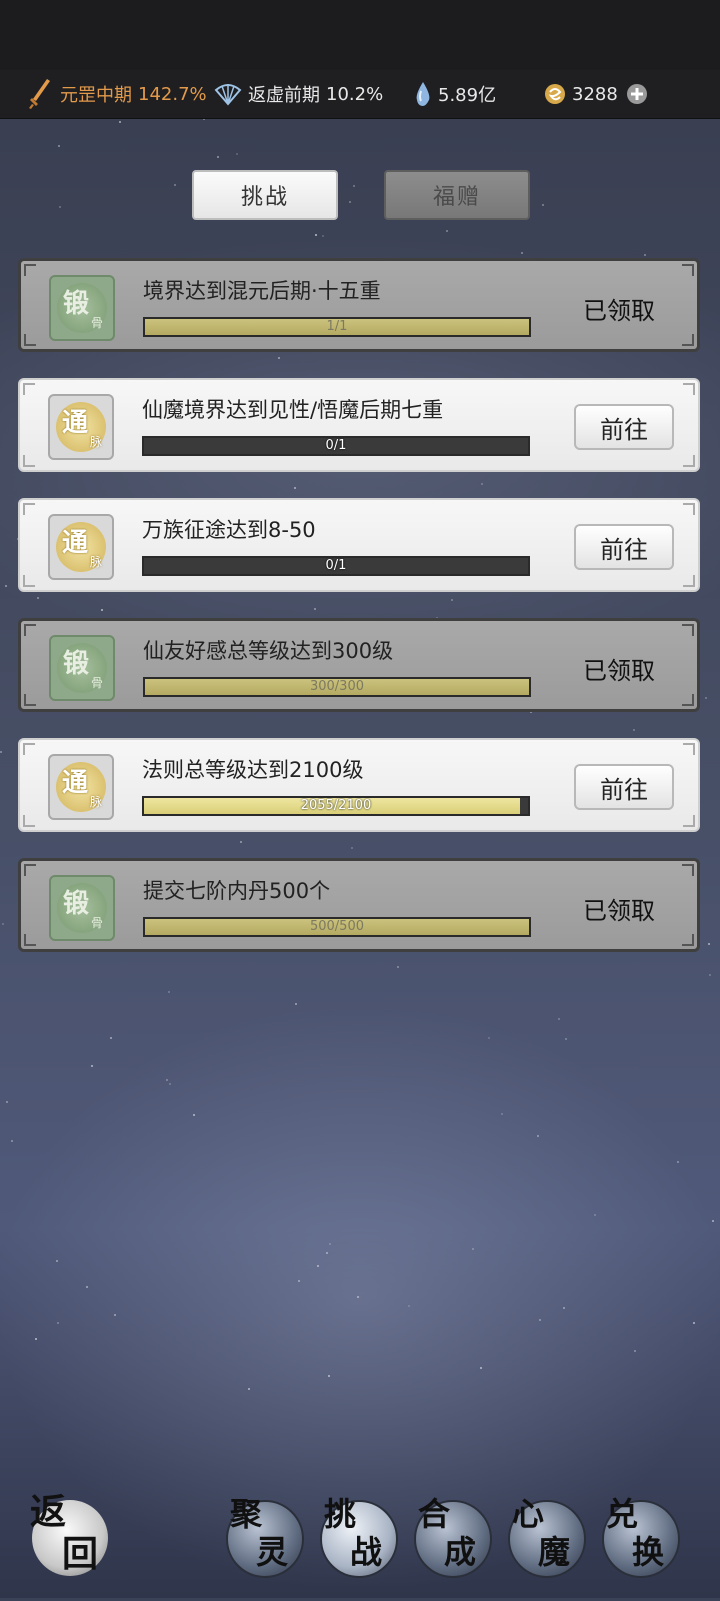 This screenshot has height=1601, width=720. What do you see at coordinates (359, 425) in the screenshot?
I see `task-card: 通脉 仙魔境界达到见性/悟魔后期七重 0/1 前往` at bounding box center [359, 425].